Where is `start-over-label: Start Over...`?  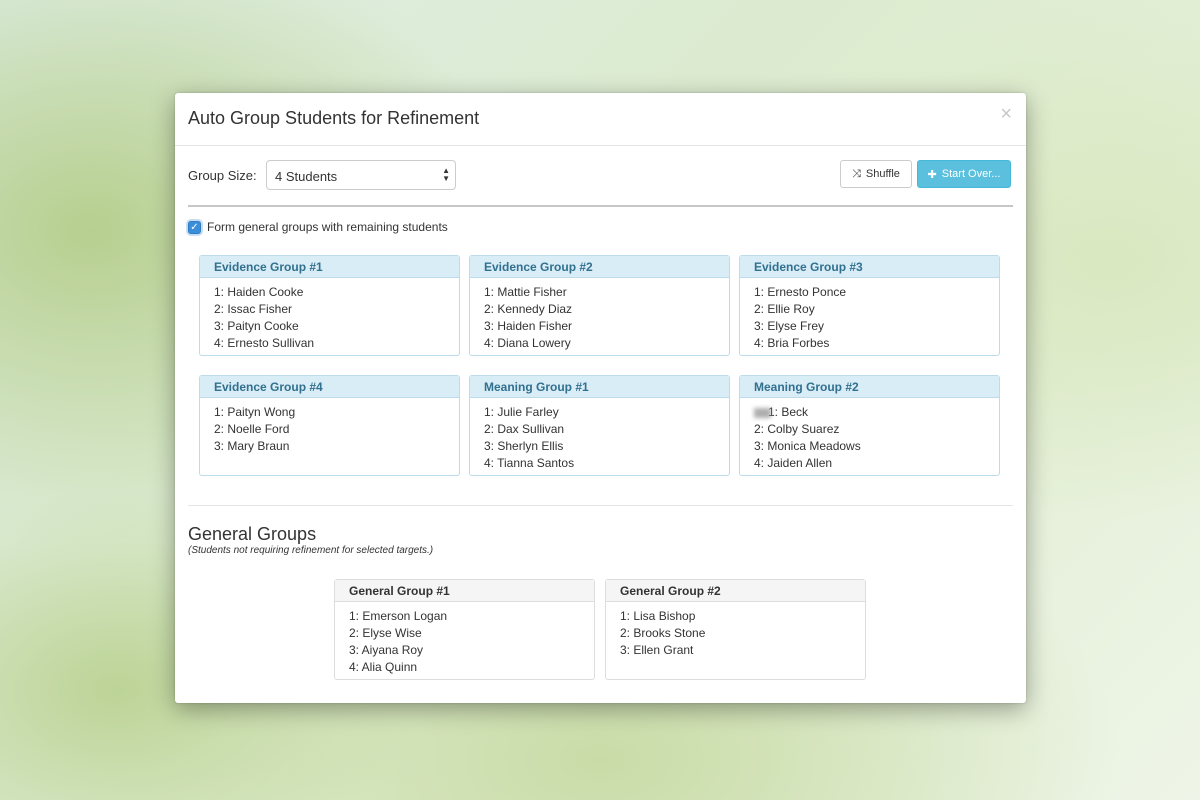 start-over-label: Start Over... is located at coordinates (971, 174).